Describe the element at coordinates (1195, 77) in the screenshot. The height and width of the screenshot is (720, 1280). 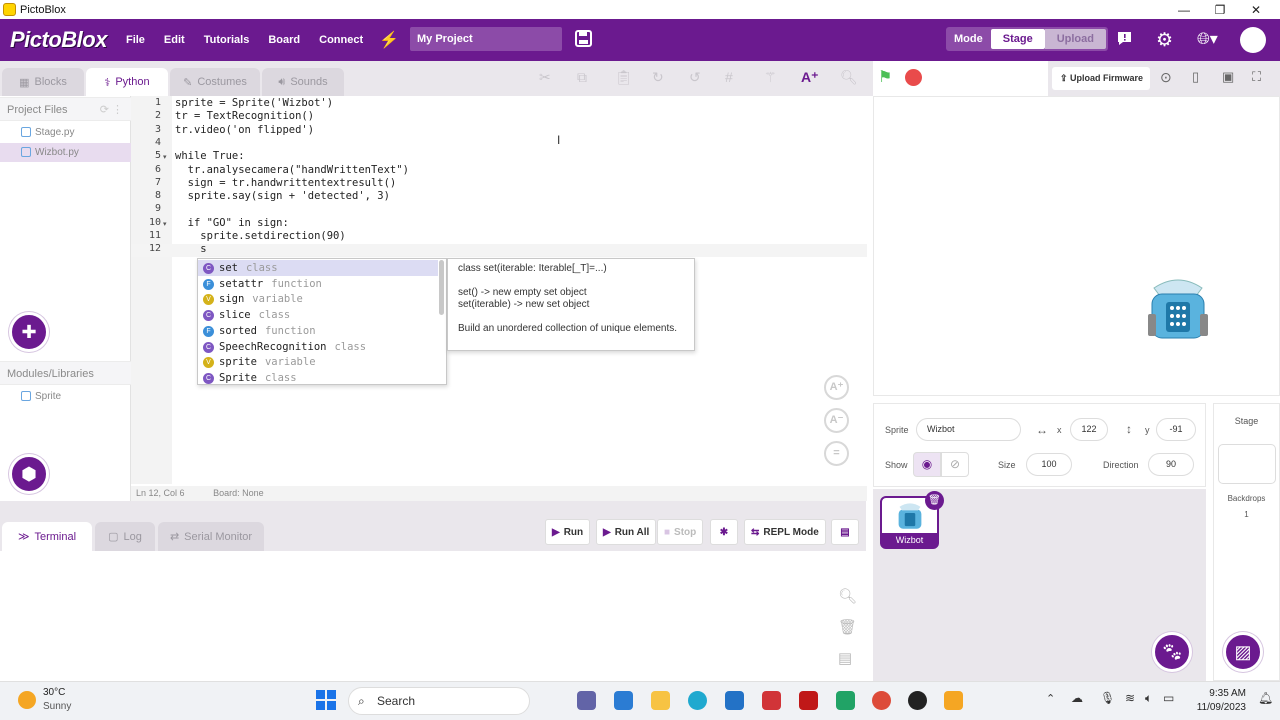
I see `small-stage-icon: ▯` at that location.